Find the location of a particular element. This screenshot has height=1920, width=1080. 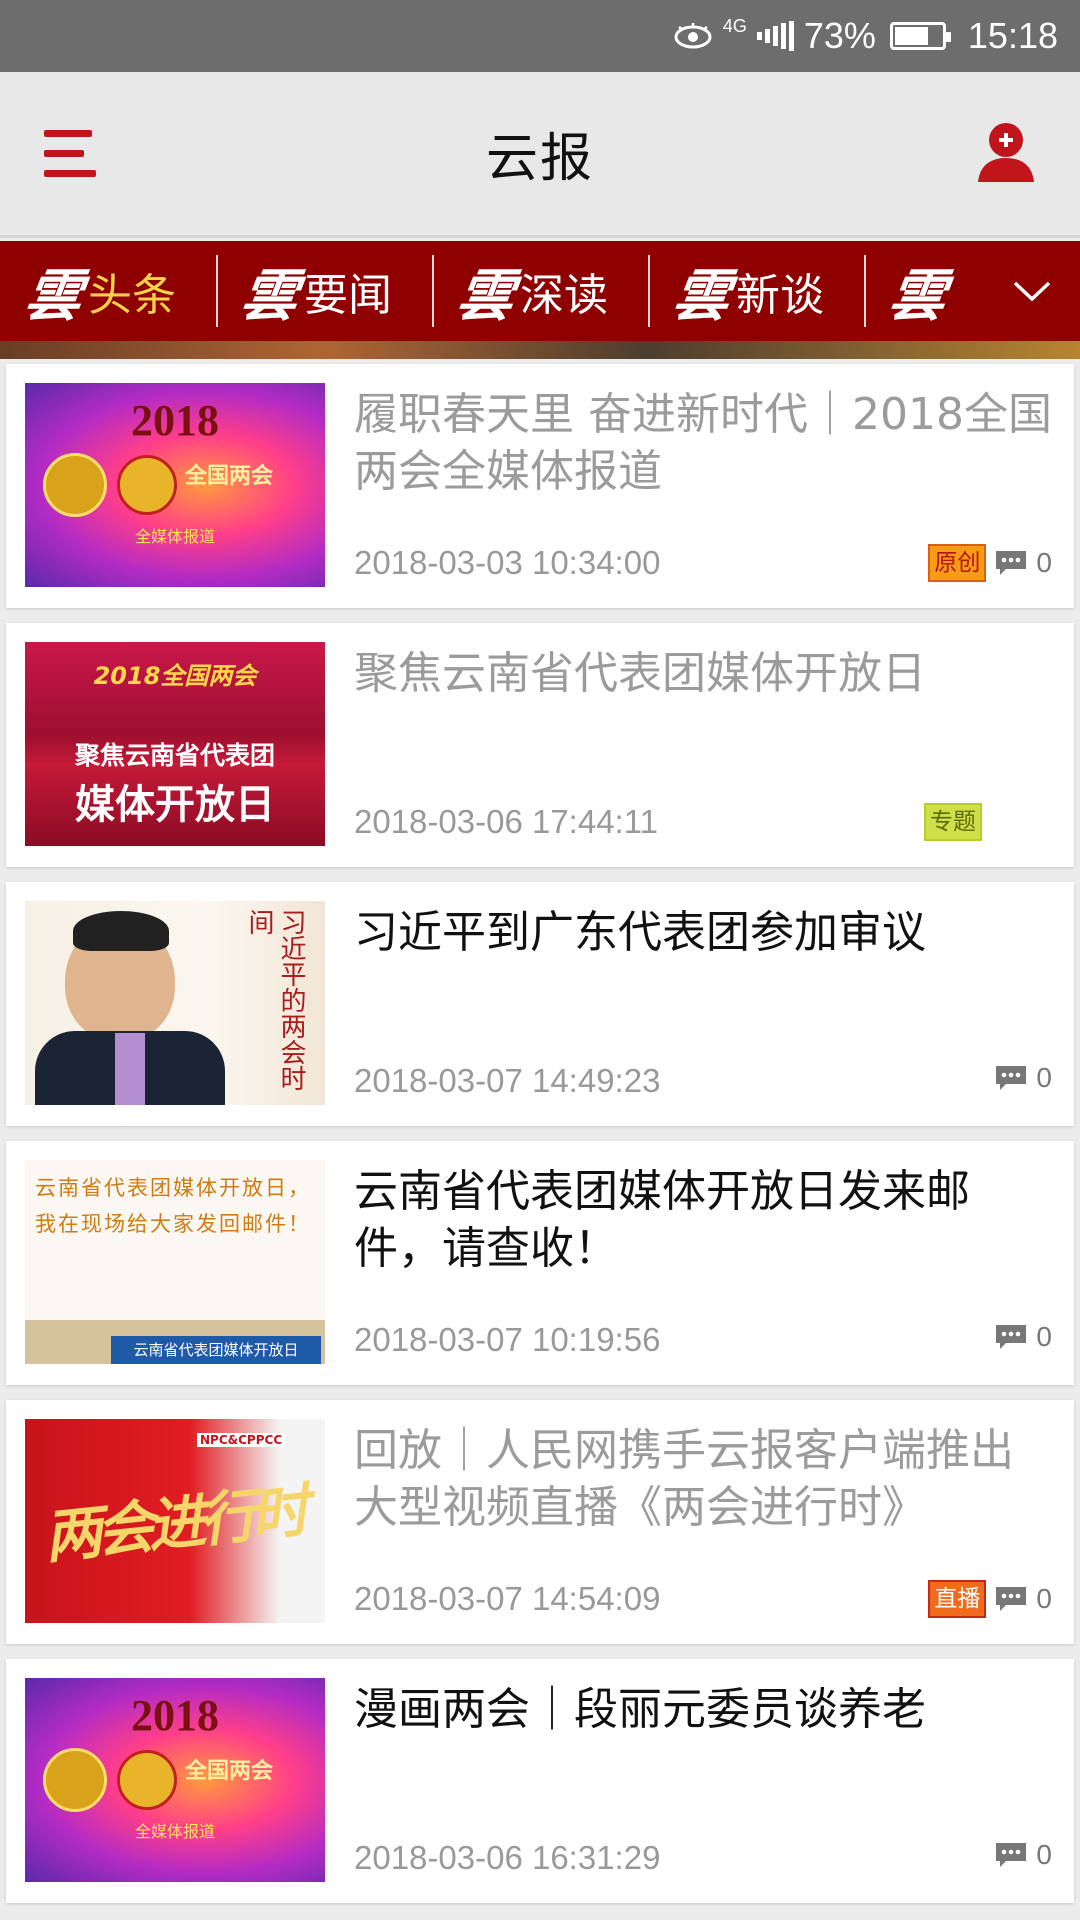

network-type: 4G is located at coordinates (734, 26).